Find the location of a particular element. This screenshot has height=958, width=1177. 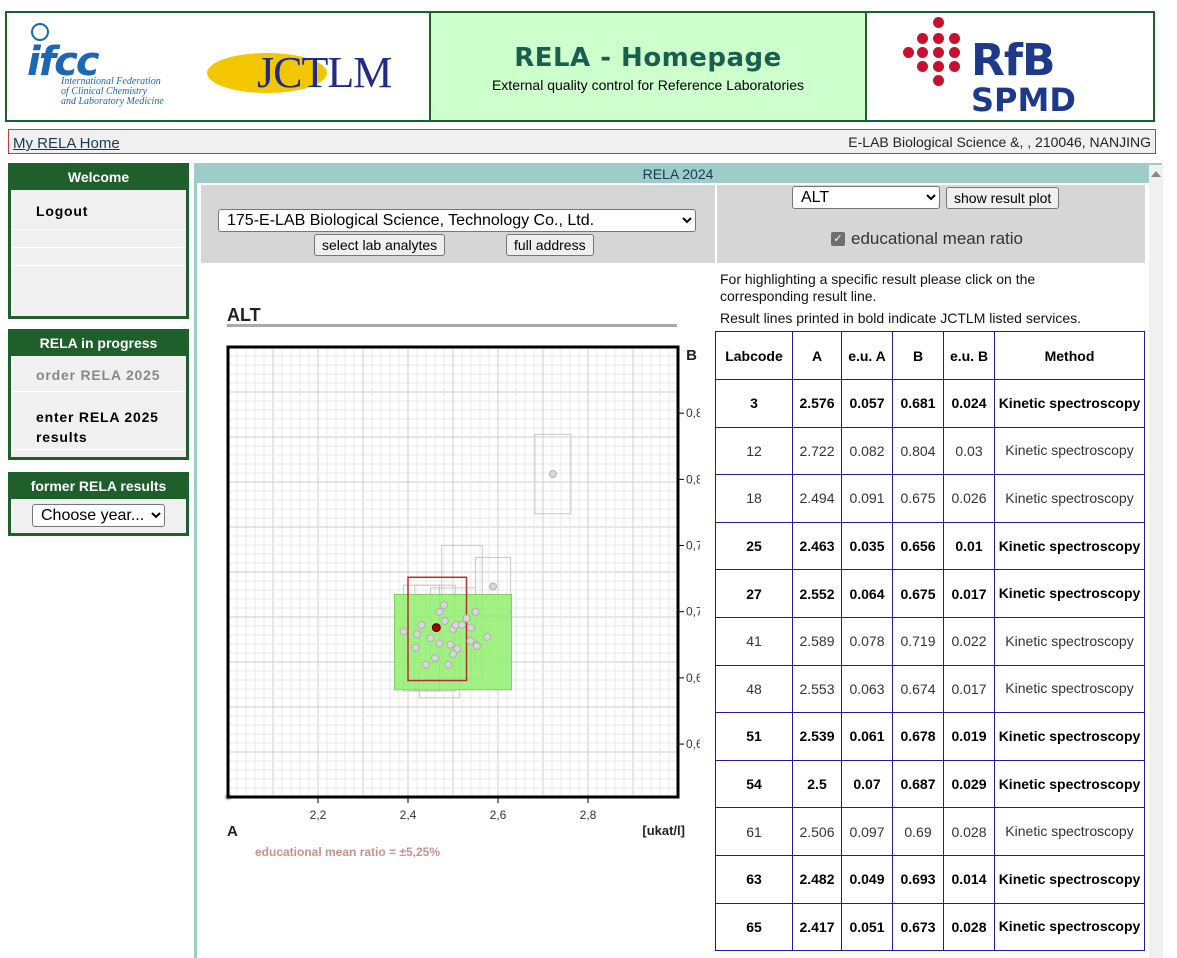

table-cell: 54 is located at coordinates (754, 784).